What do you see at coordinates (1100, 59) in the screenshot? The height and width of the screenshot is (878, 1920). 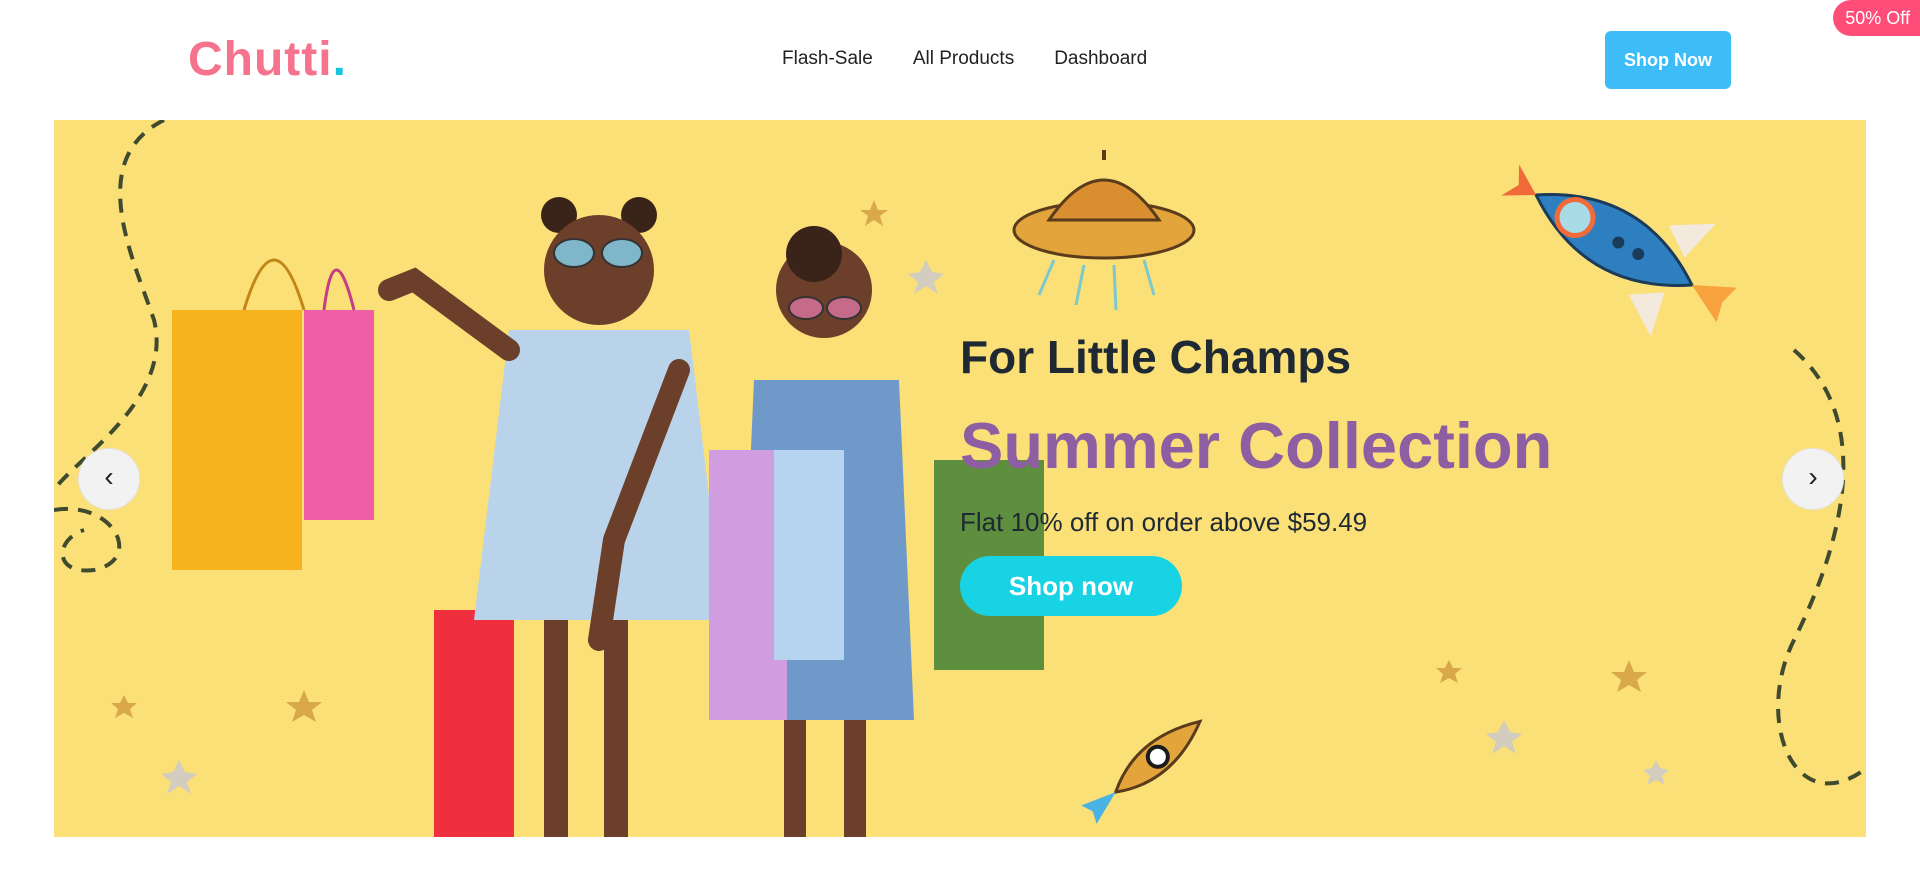 I see `nav-link-dashboard: Dashboard` at bounding box center [1100, 59].